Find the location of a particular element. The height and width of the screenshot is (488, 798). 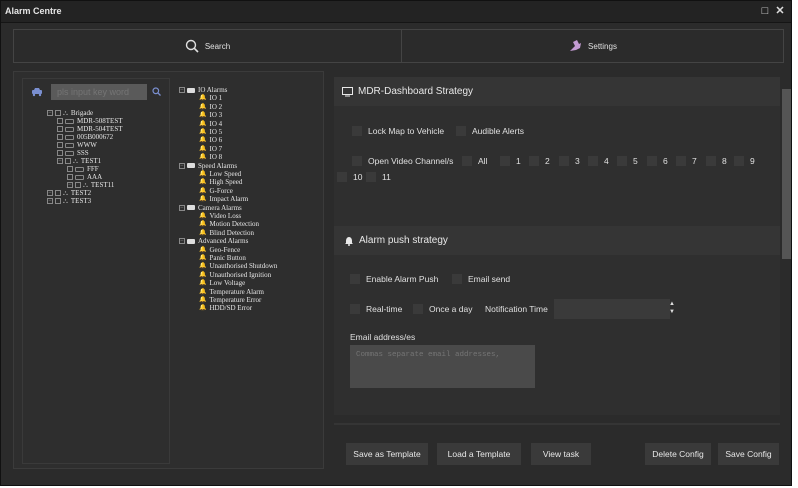

vehicle-group-item: − ⛬ Brigade is located at coordinates (70, 113).